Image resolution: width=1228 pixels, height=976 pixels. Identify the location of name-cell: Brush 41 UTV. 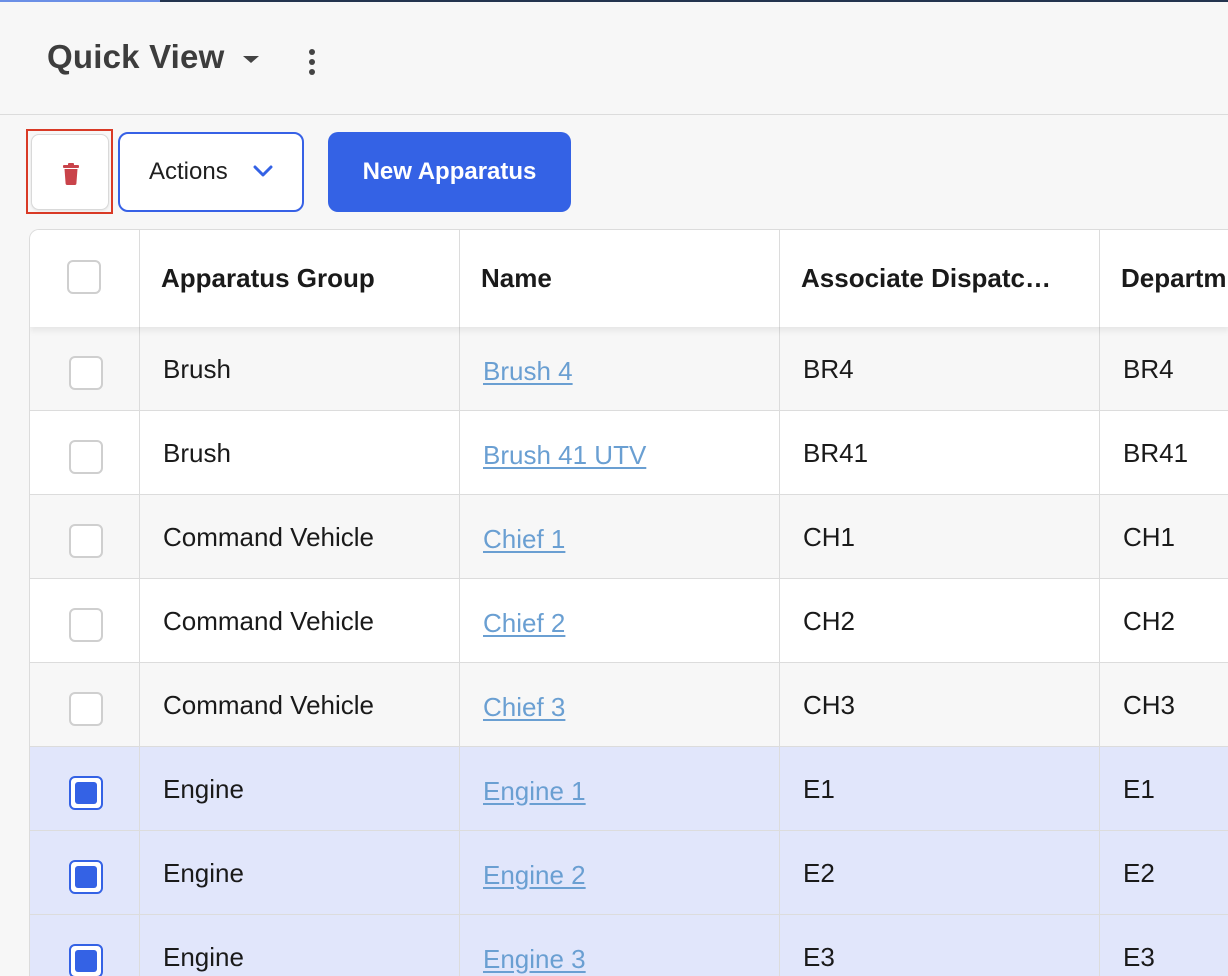
(620, 453).